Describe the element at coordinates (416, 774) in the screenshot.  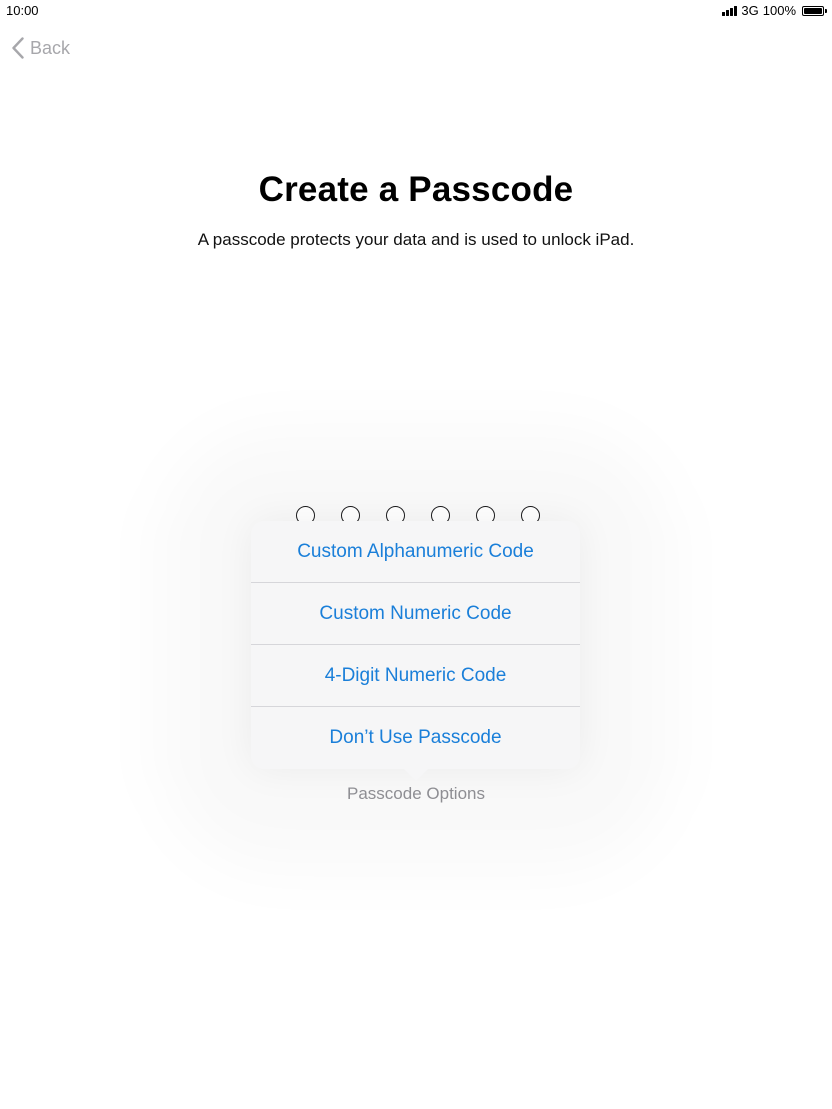
I see `popover-arrow` at that location.